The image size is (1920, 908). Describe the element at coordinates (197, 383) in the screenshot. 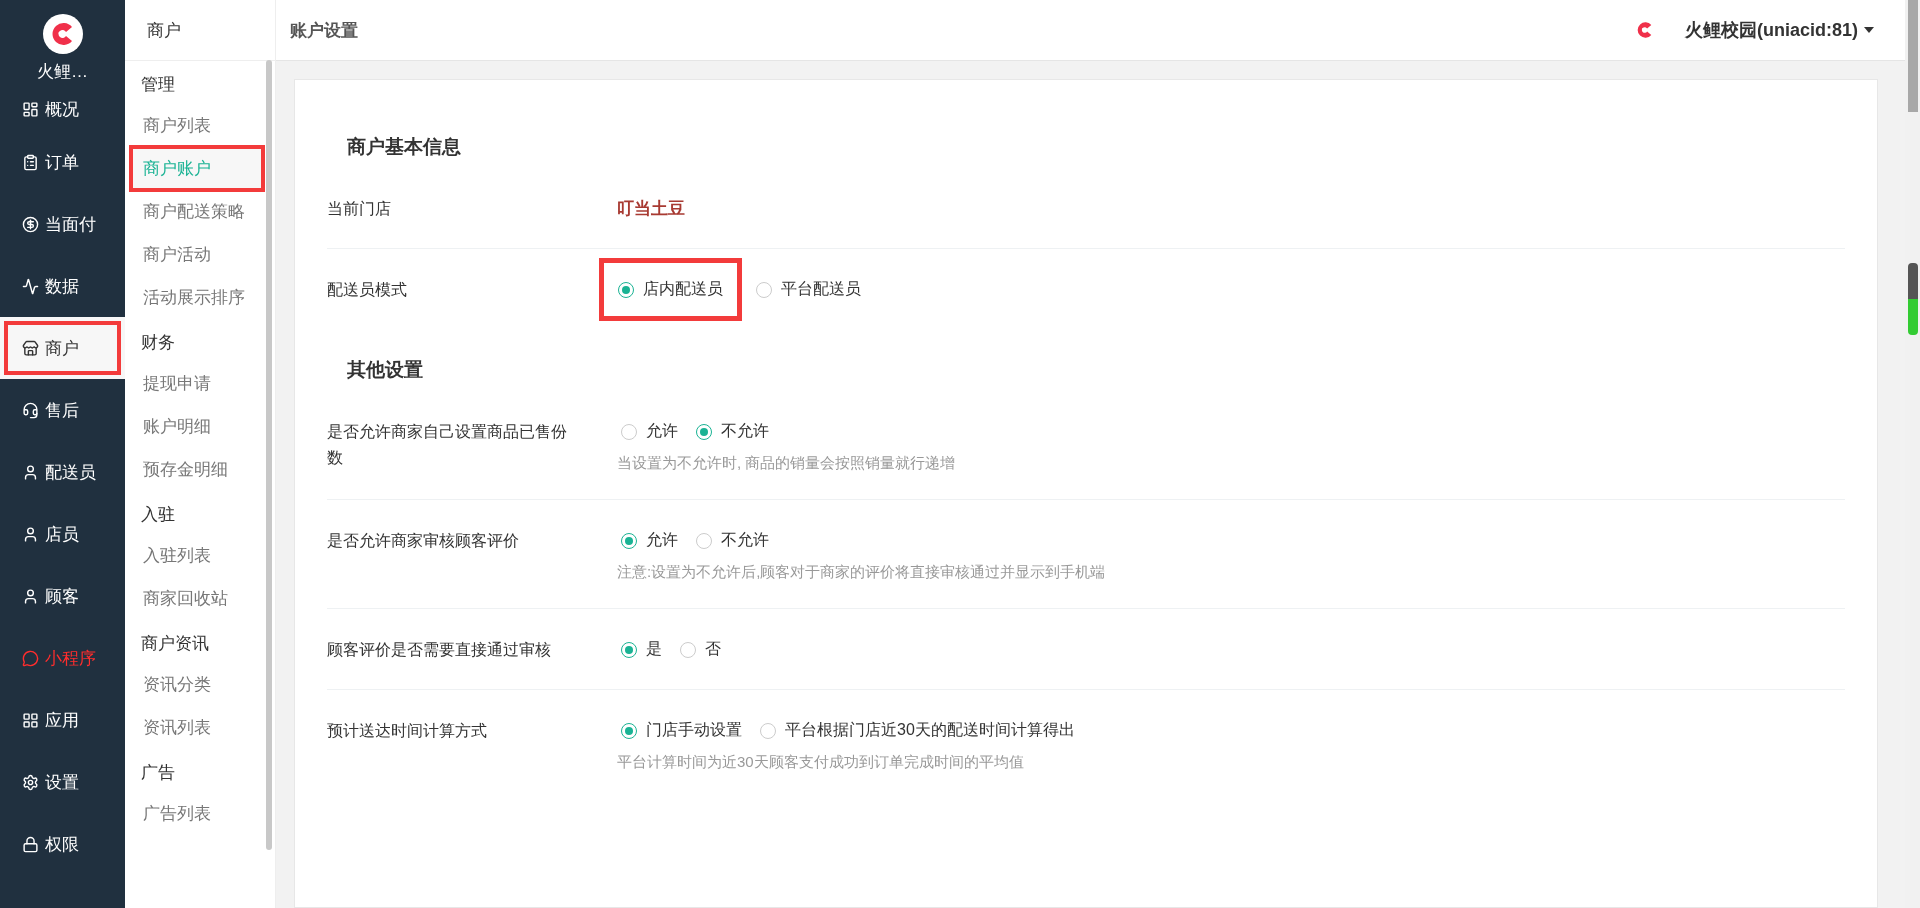

I see `sub-nav-item: 提现申请` at that location.